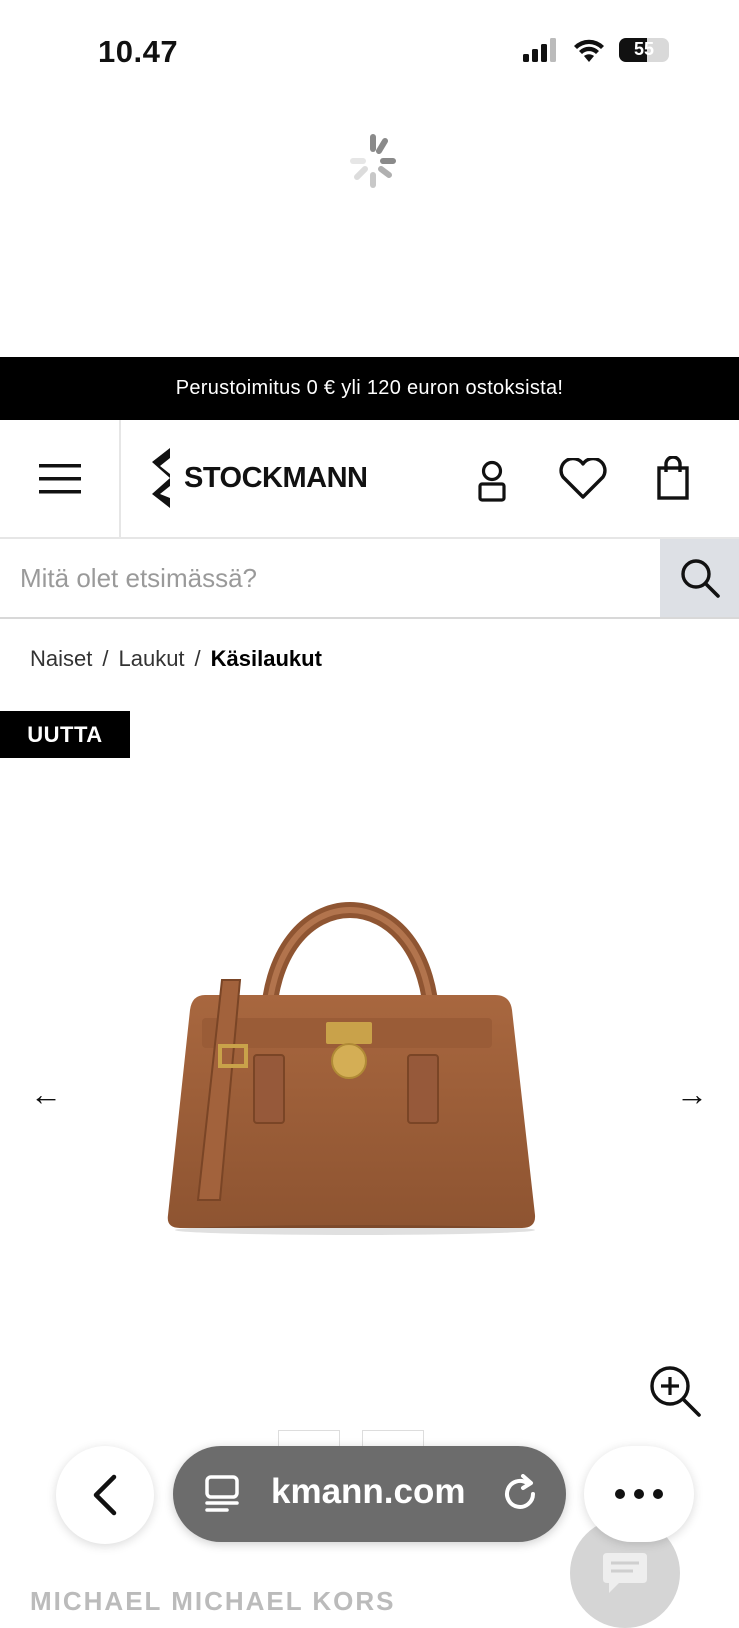 This screenshot has width=739, height=1628. What do you see at coordinates (539, 50) in the screenshot?
I see `signal-icon` at bounding box center [539, 50].